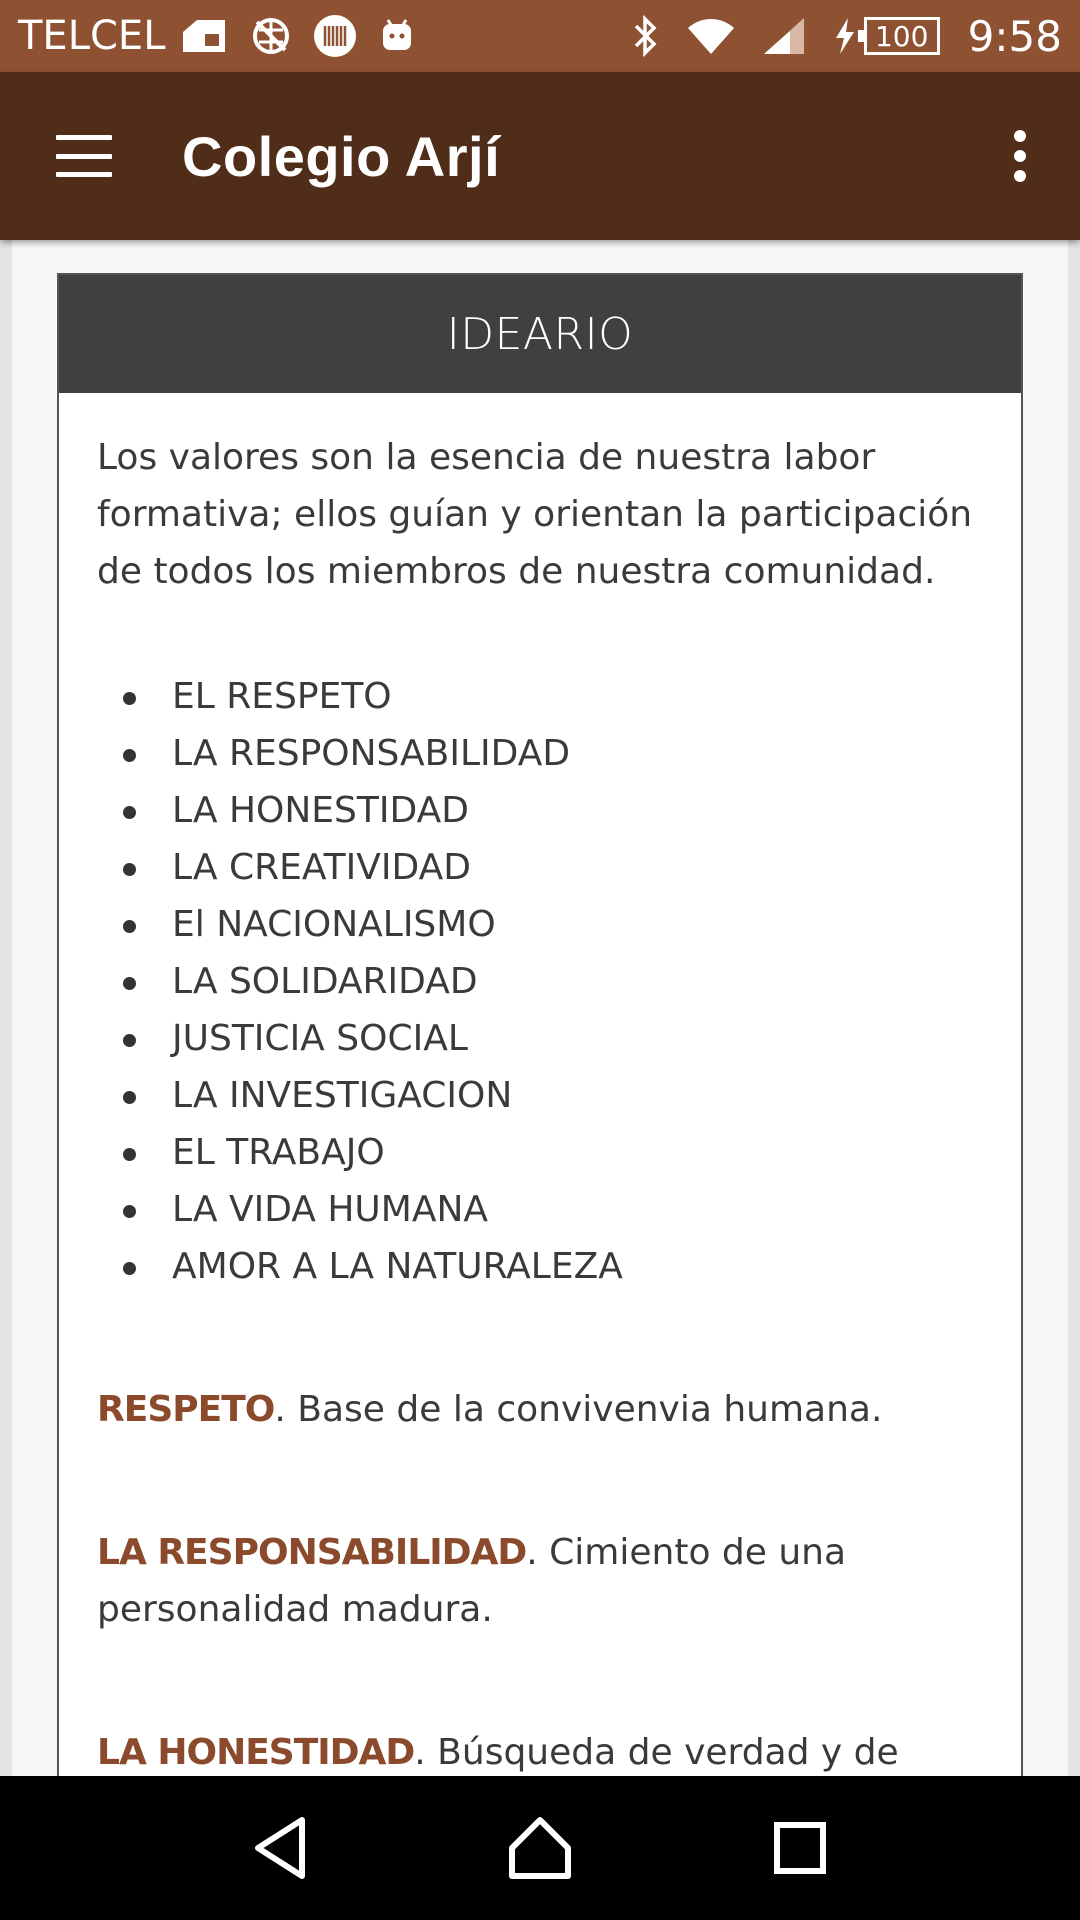  Describe the element at coordinates (540, 36) in the screenshot. I see `status-bar: TELCEL 100 9:58` at that location.